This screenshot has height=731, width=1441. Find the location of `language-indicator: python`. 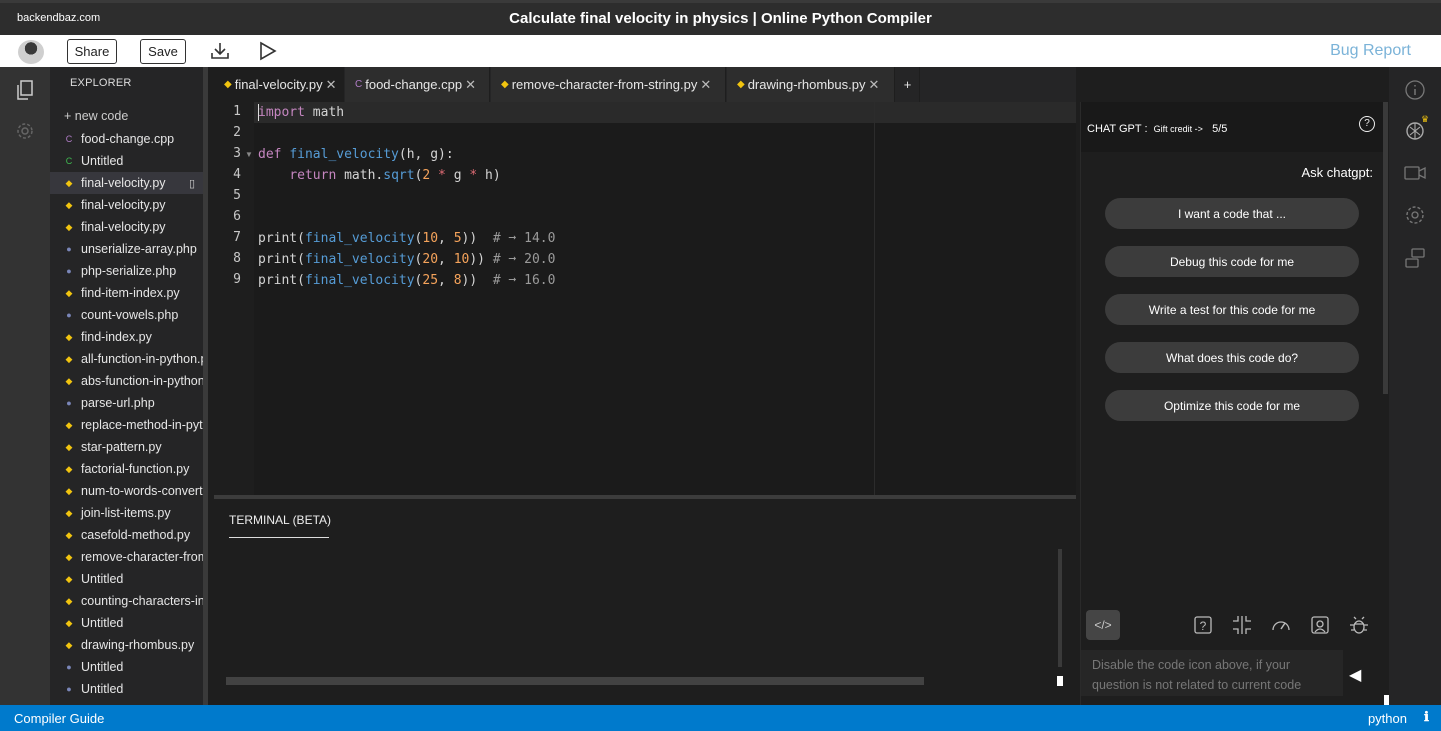

language-indicator: python is located at coordinates (1387, 718).